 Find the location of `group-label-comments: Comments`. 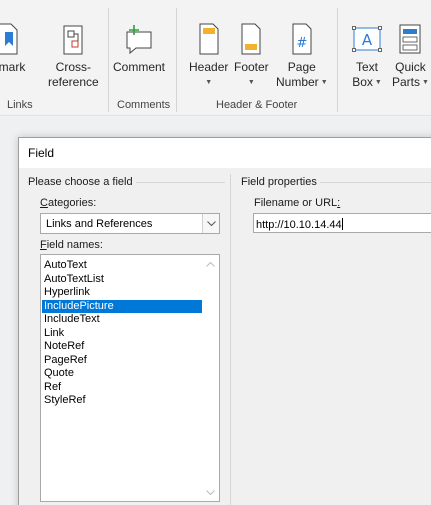

group-label-comments: Comments is located at coordinates (144, 105).